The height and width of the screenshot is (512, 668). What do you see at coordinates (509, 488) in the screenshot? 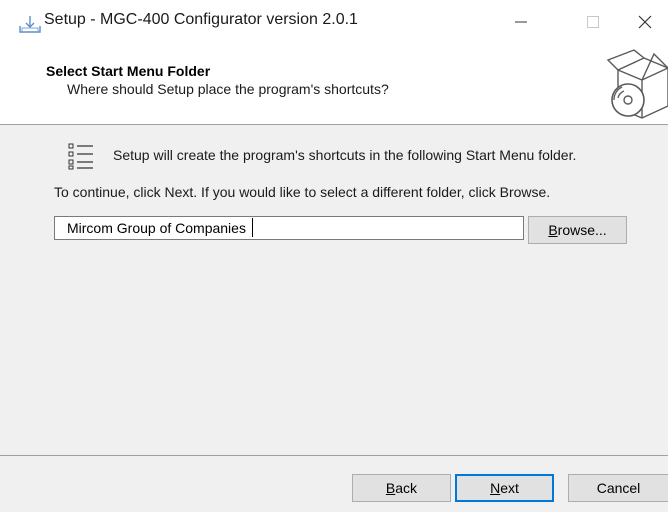
I see `next-label: ext` at bounding box center [509, 488].